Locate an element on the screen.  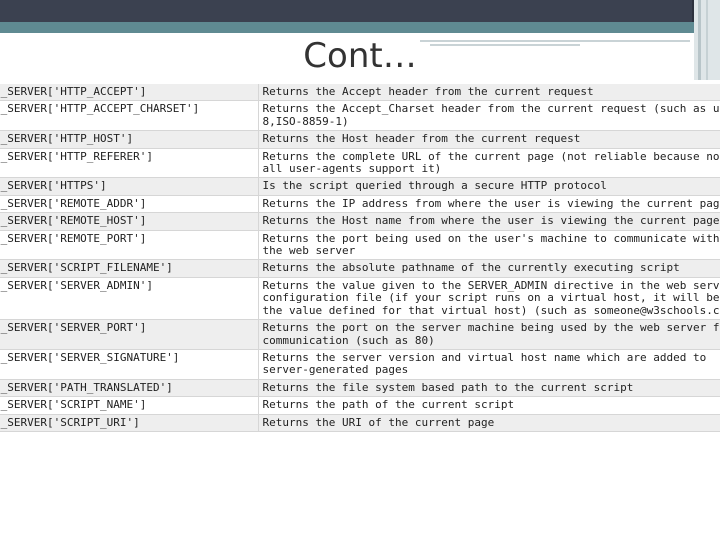
slide-header-stripe is located at coordinates (360, 27).